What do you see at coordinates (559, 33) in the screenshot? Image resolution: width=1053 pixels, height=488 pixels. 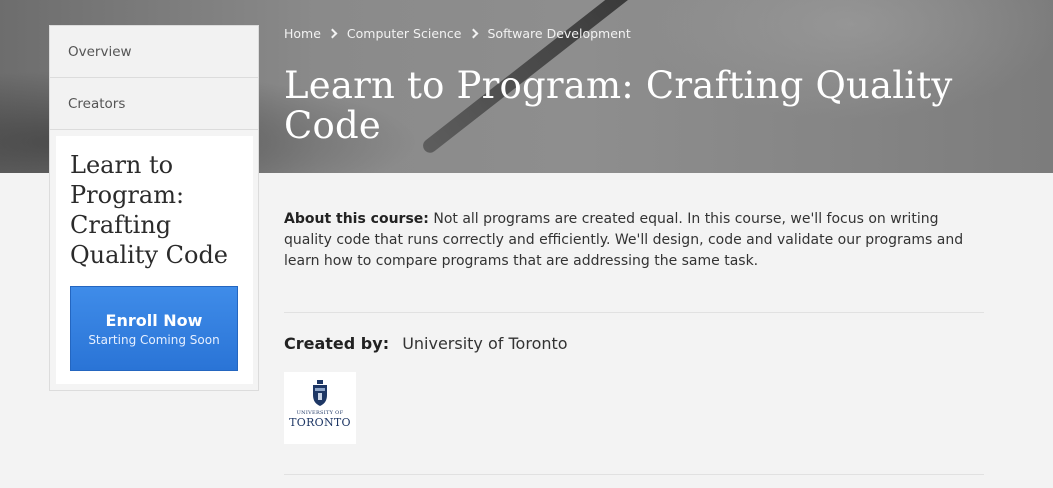 I see `breadcrumb-software-development: Software Development` at bounding box center [559, 33].